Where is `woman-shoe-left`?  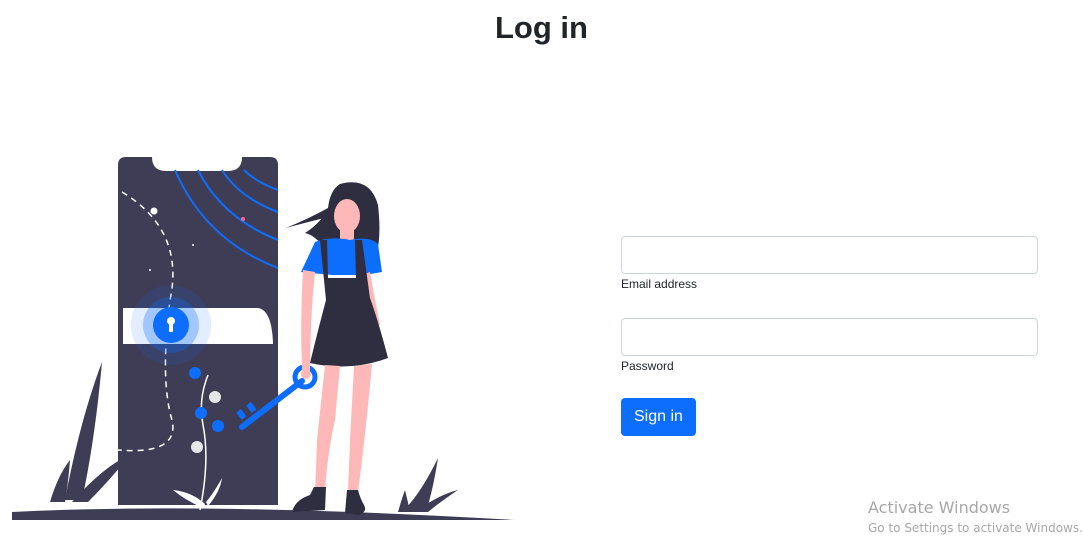
woman-shoe-left is located at coordinates (309, 499).